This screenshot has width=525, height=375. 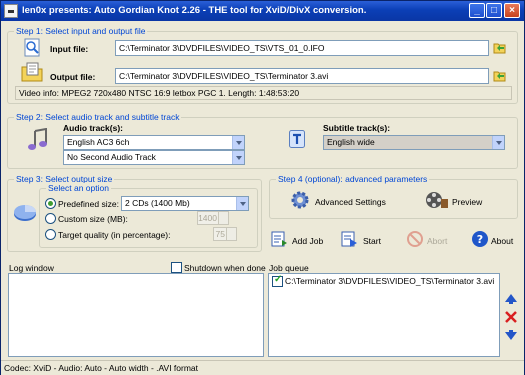 What do you see at coordinates (500, 75) in the screenshot?
I see `open-output-folder-icon` at bounding box center [500, 75].